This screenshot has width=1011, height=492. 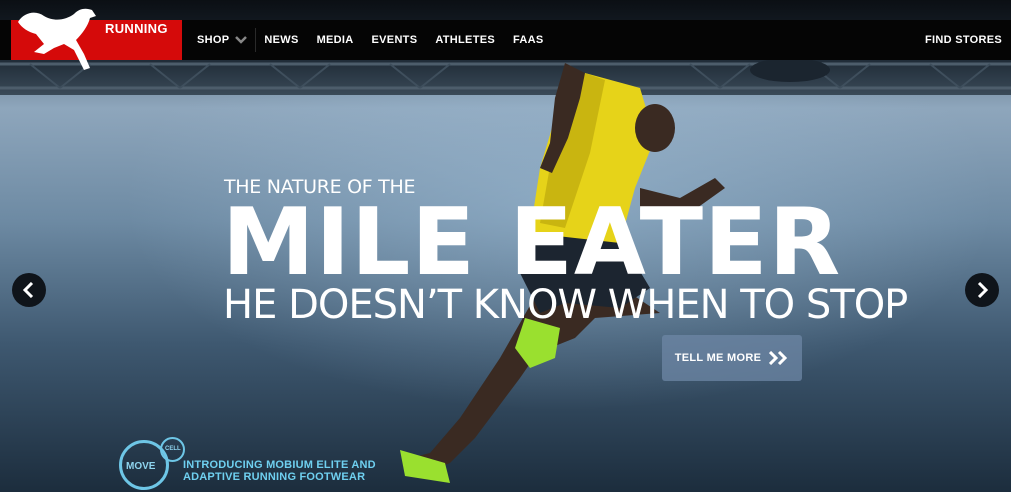 What do you see at coordinates (532, 242) in the screenshot?
I see `hero-title: MILE EATER` at bounding box center [532, 242].